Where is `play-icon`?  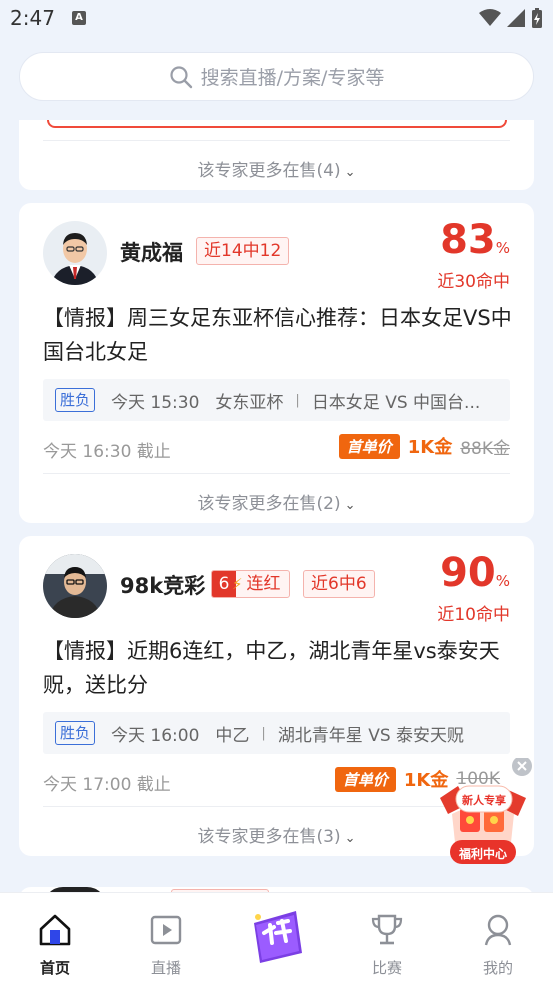 play-icon is located at coordinates (166, 930).